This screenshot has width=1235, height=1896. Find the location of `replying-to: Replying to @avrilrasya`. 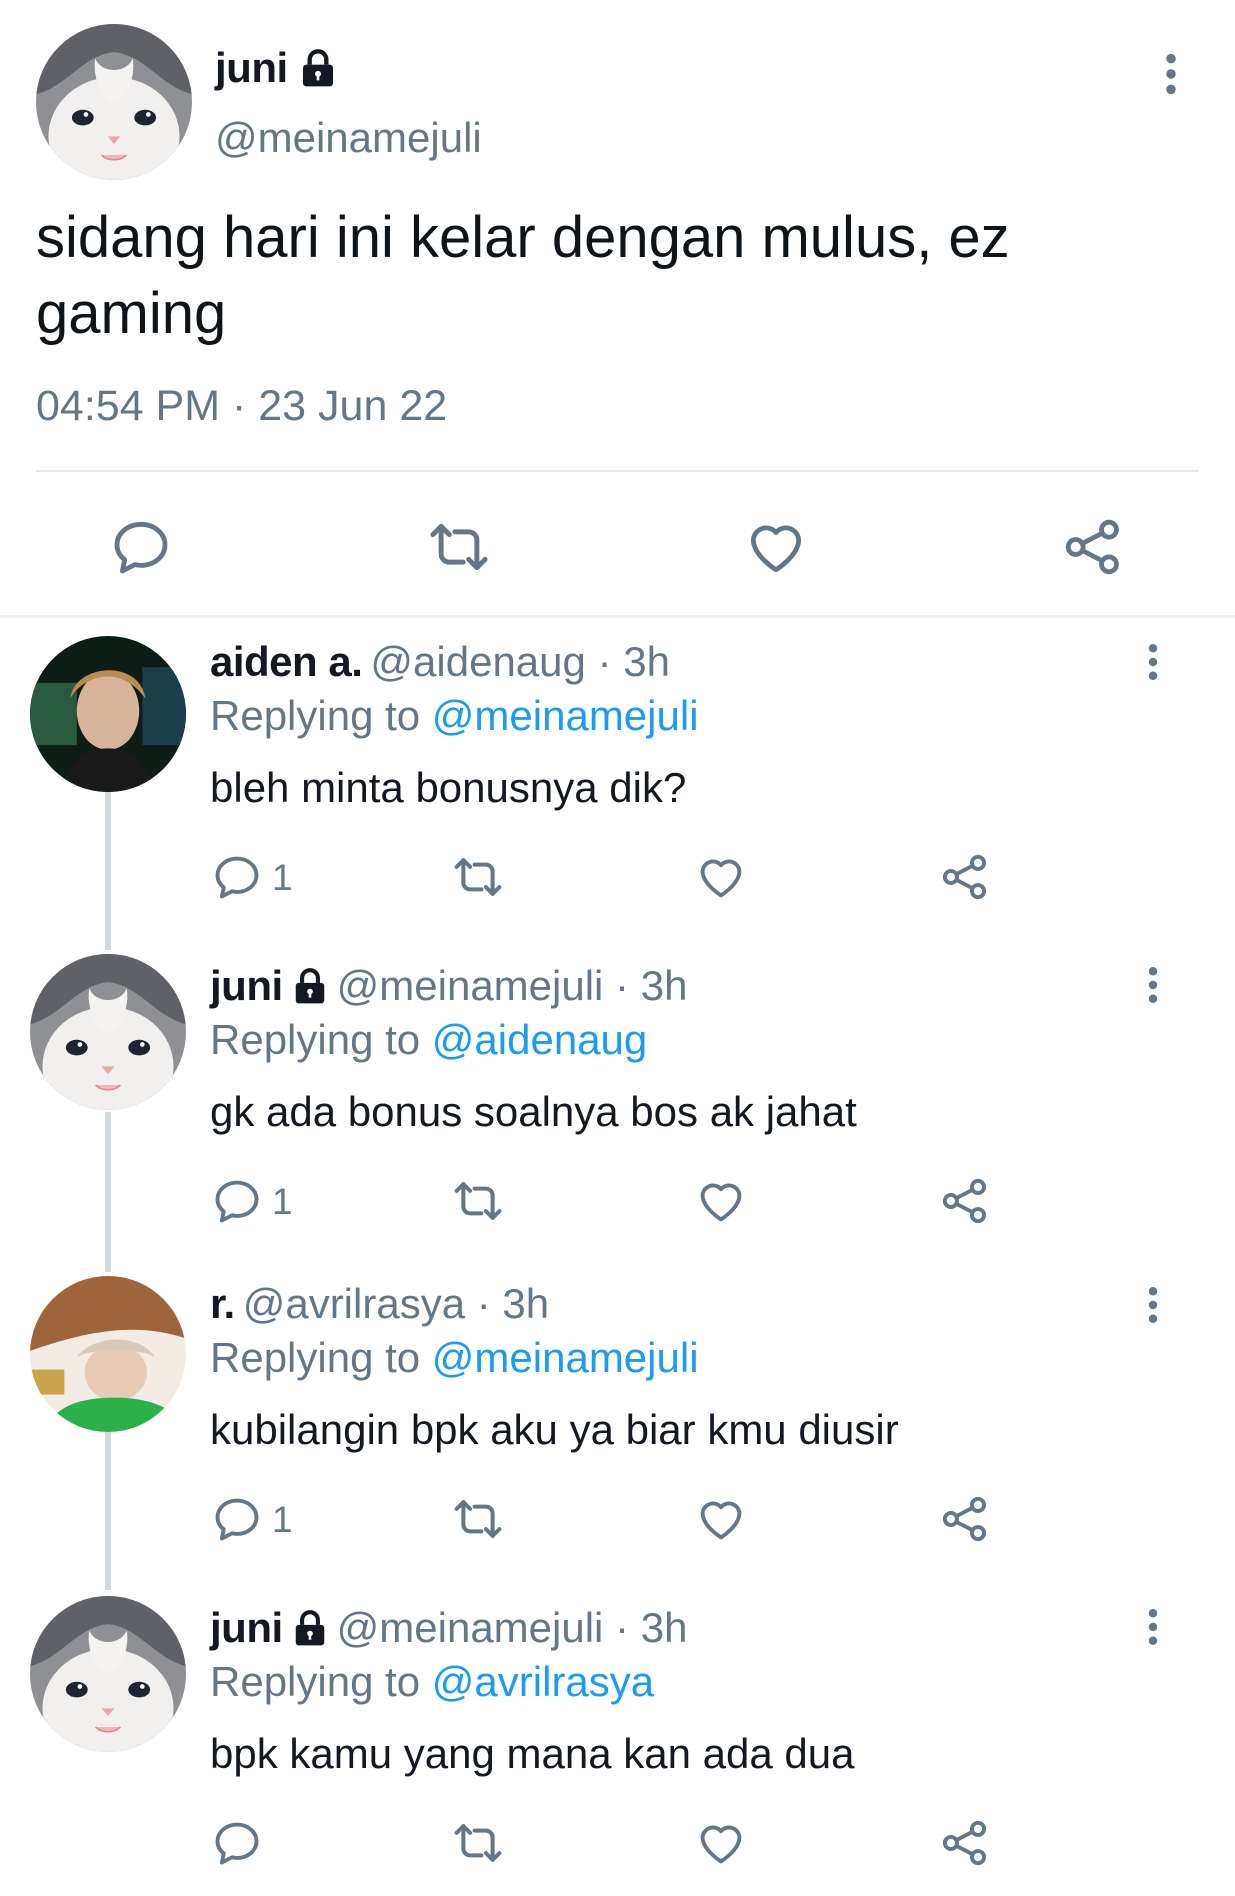

replying-to: Replying to @avrilrasya is located at coordinates (432, 1682).